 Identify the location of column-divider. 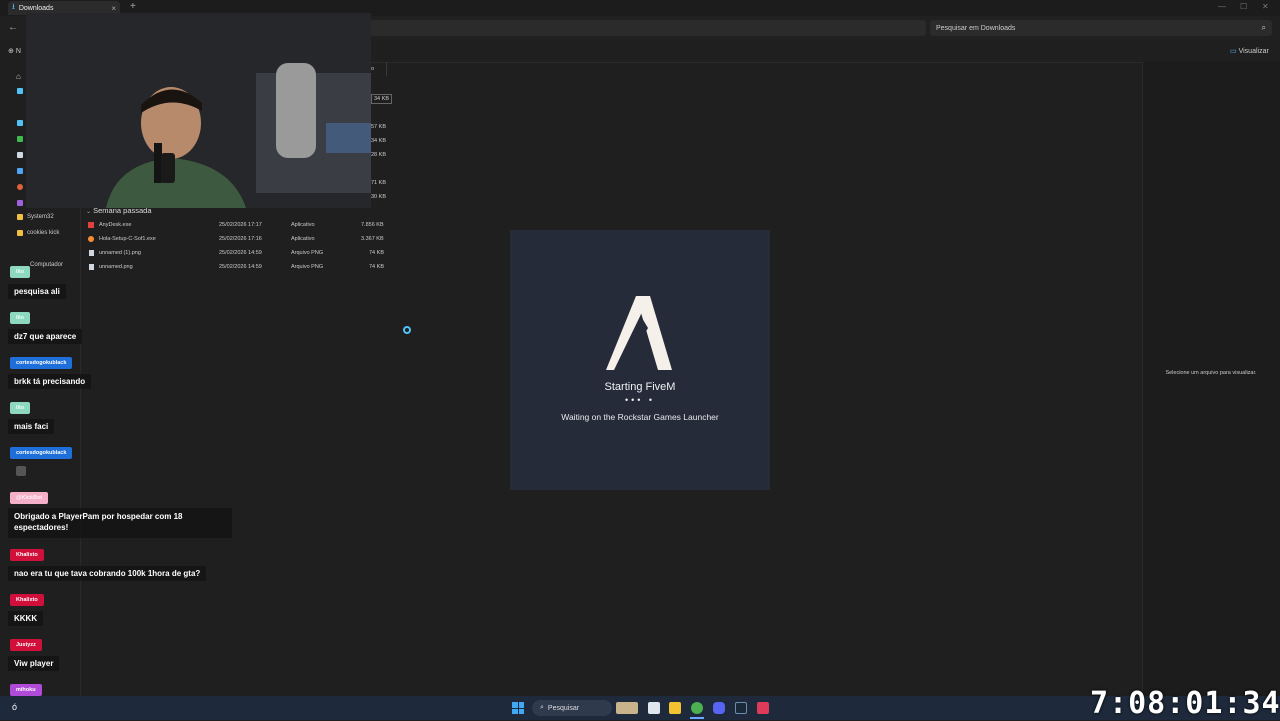
(386, 69).